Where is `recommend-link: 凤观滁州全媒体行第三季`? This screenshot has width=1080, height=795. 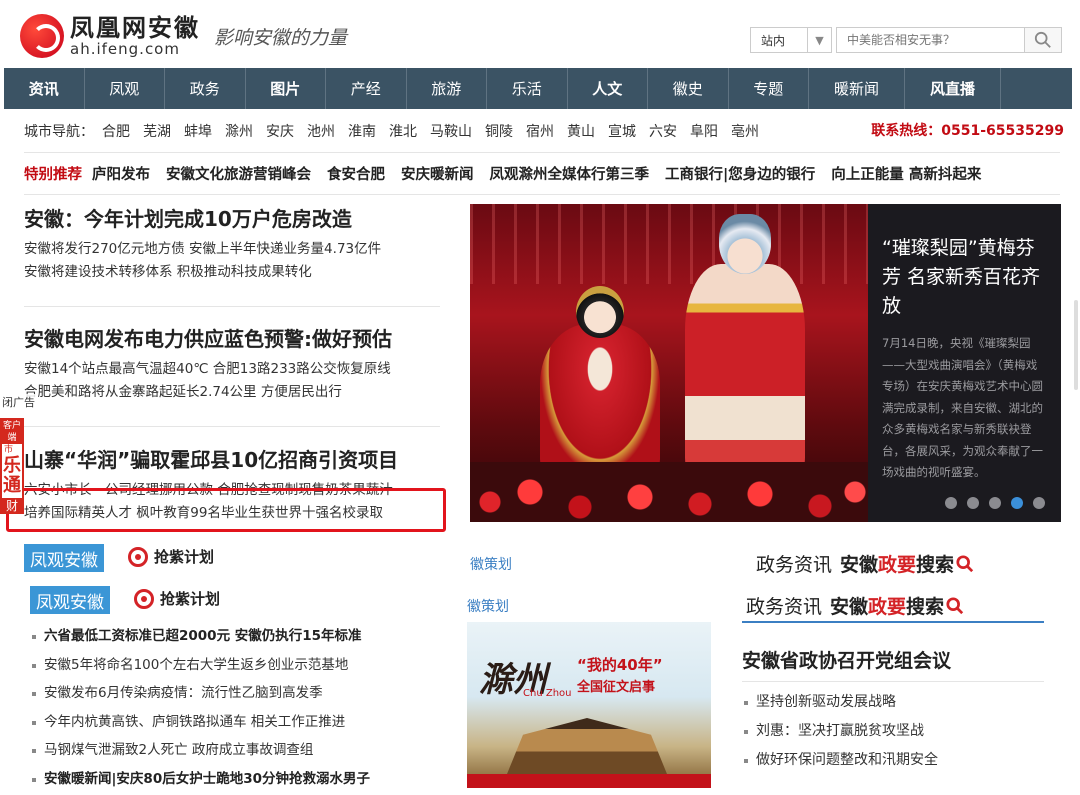 recommend-link: 凤观滁州全媒体行第三季 is located at coordinates (570, 173).